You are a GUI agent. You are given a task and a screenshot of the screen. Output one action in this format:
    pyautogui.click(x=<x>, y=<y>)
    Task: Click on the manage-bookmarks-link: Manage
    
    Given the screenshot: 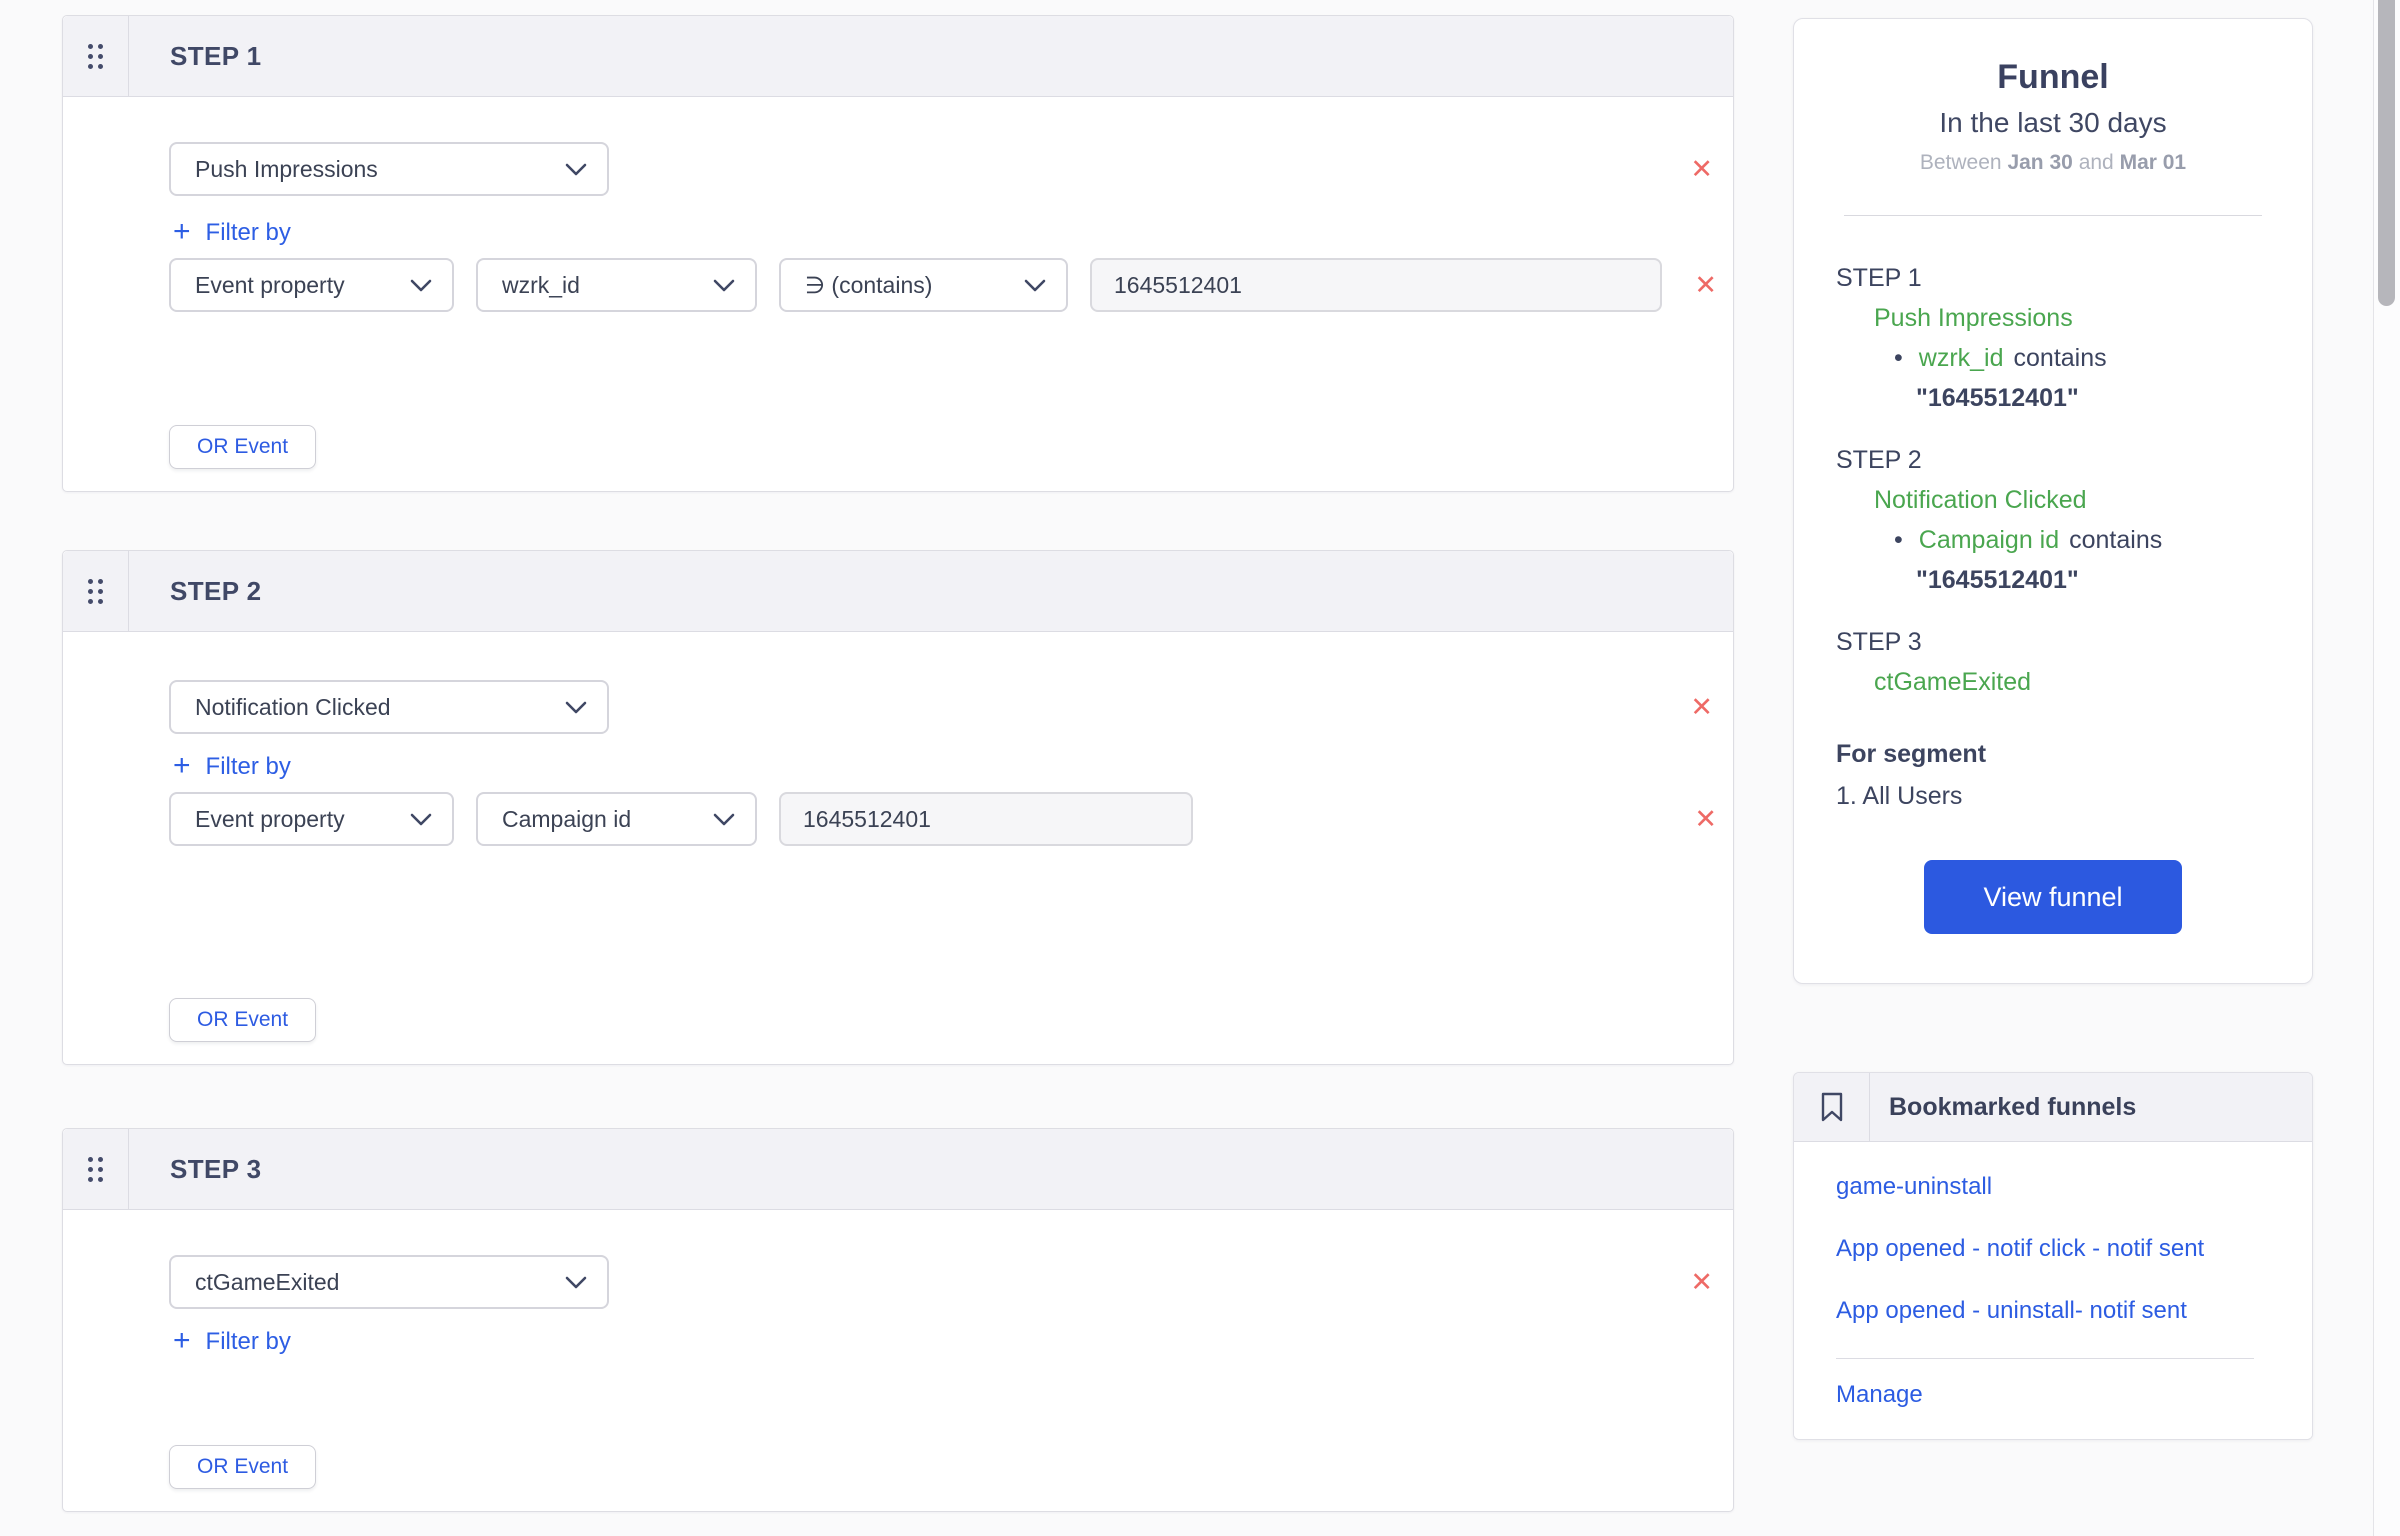 What is the action you would take?
    pyautogui.click(x=2045, y=1395)
    